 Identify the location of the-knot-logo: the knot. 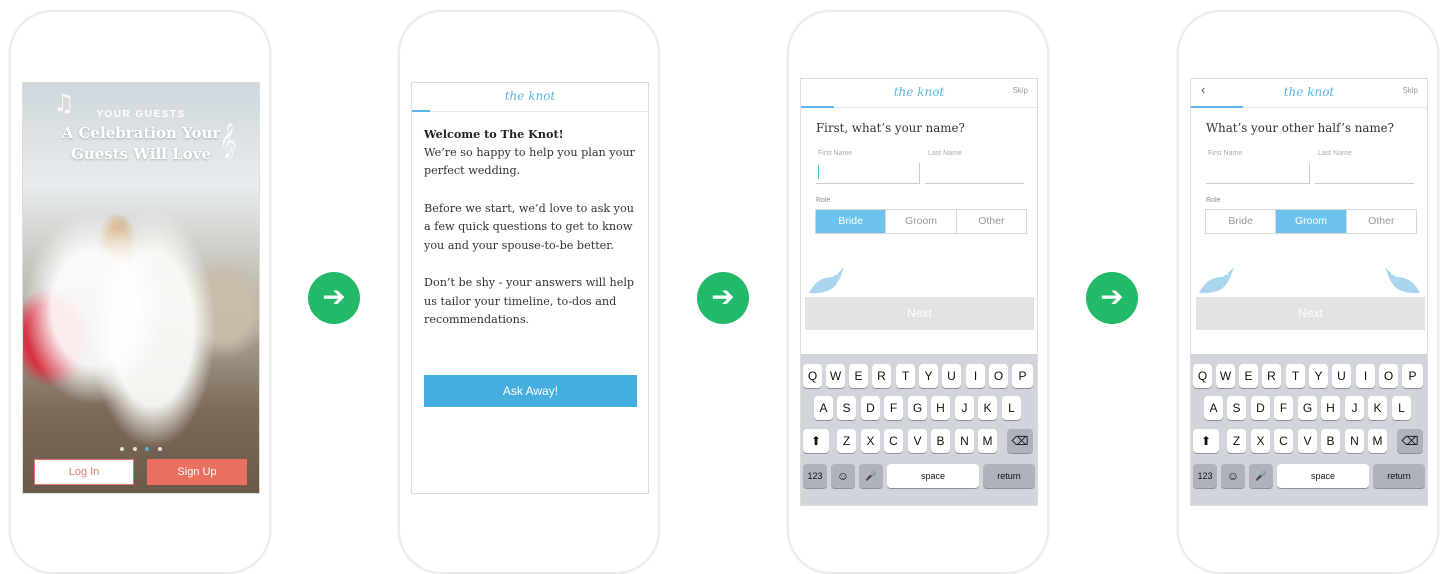
(1309, 92).